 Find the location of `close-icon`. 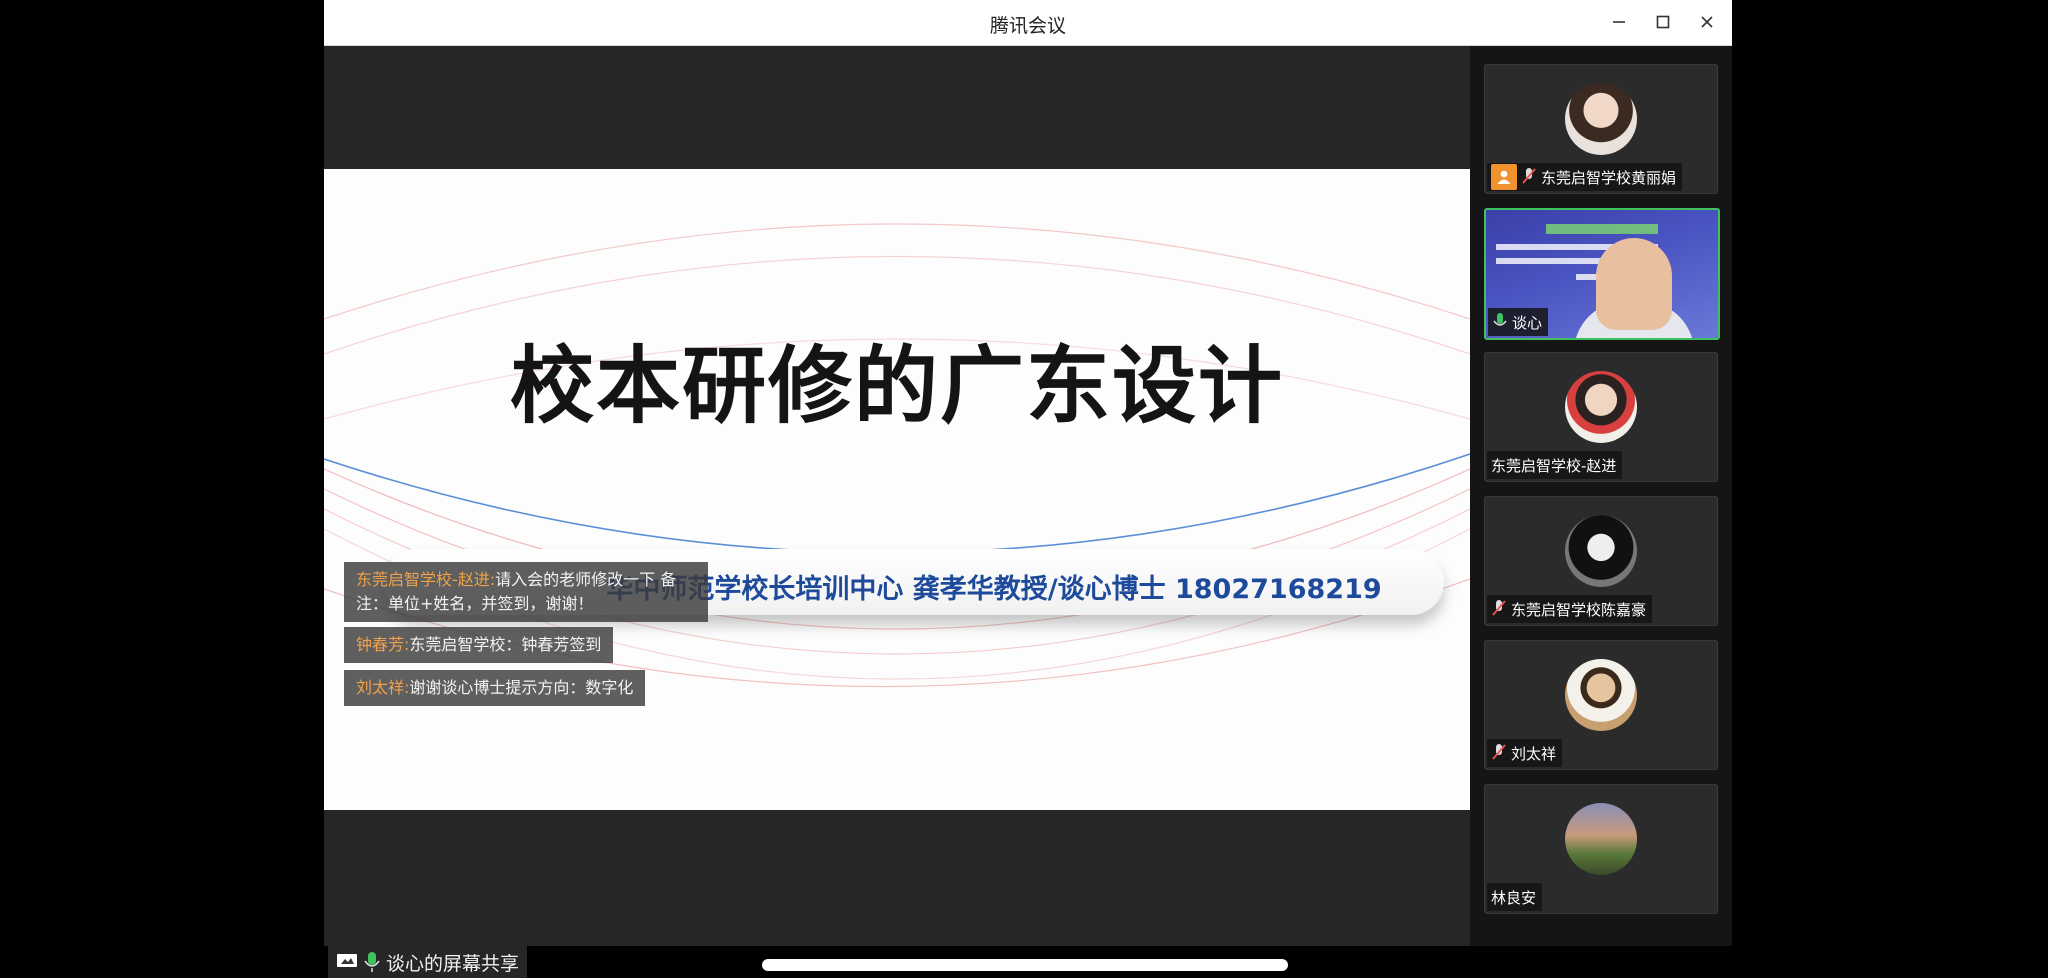

close-icon is located at coordinates (1707, 22).